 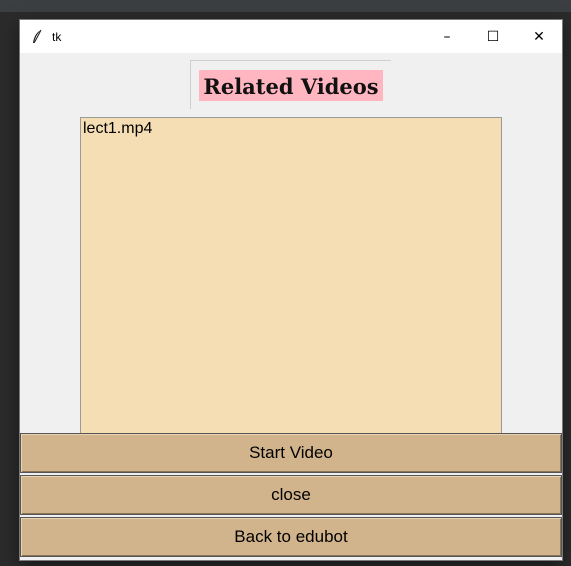 I want to click on back-to-edubot-button: Back to edubot, so click(x=291, y=537).